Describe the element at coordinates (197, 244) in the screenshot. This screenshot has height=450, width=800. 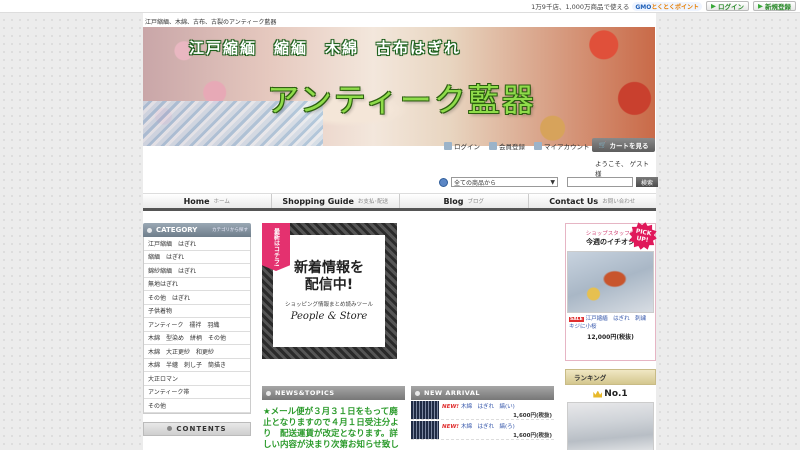
I see `category-item: 江戸縮緬 はぎれ` at that location.